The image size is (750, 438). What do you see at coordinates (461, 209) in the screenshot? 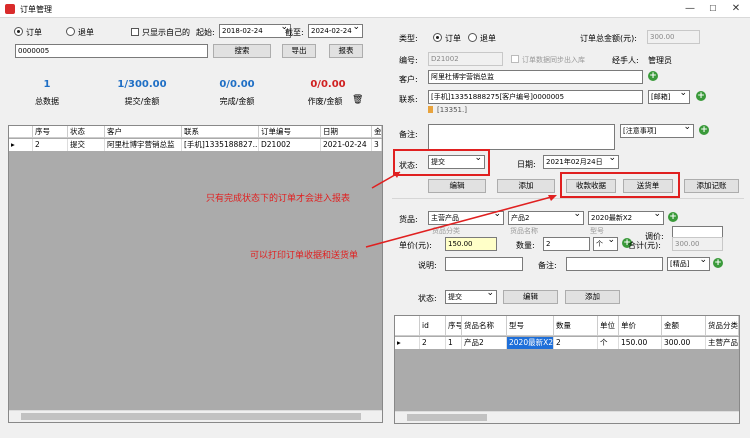
I see `annotation-arrows` at bounding box center [461, 209].